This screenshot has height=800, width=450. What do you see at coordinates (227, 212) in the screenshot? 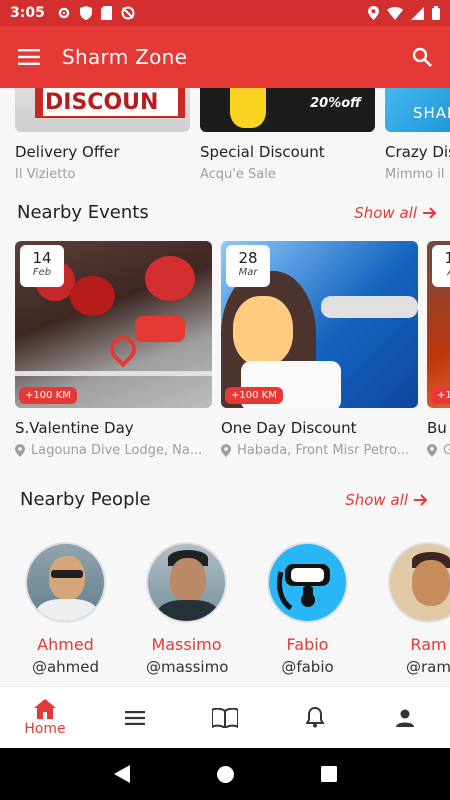
I see `events-section-header: Nearby Events Show all` at bounding box center [227, 212].